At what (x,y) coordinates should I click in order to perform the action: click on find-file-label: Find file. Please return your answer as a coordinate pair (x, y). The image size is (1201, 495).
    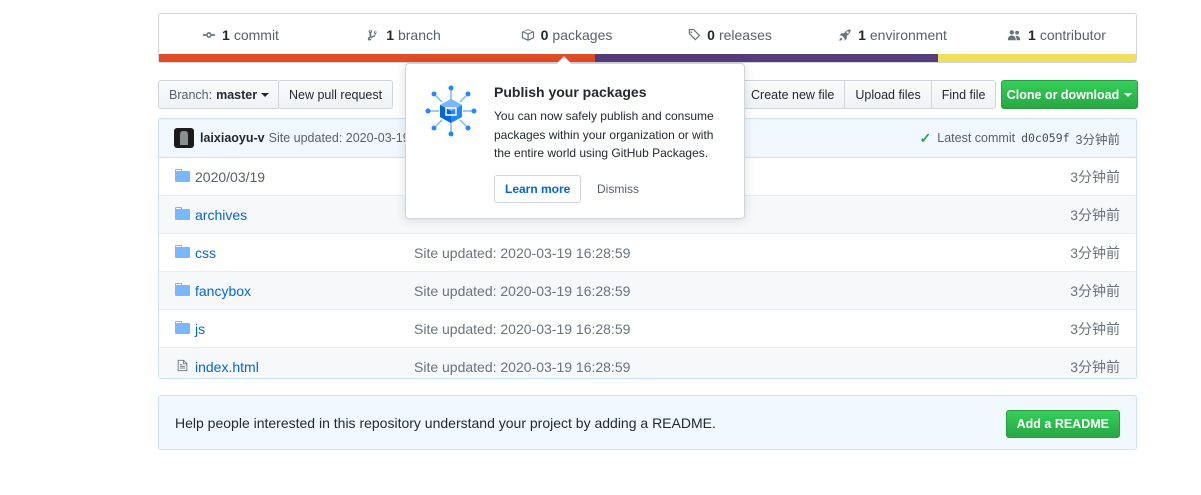
    Looking at the image, I should click on (963, 94).